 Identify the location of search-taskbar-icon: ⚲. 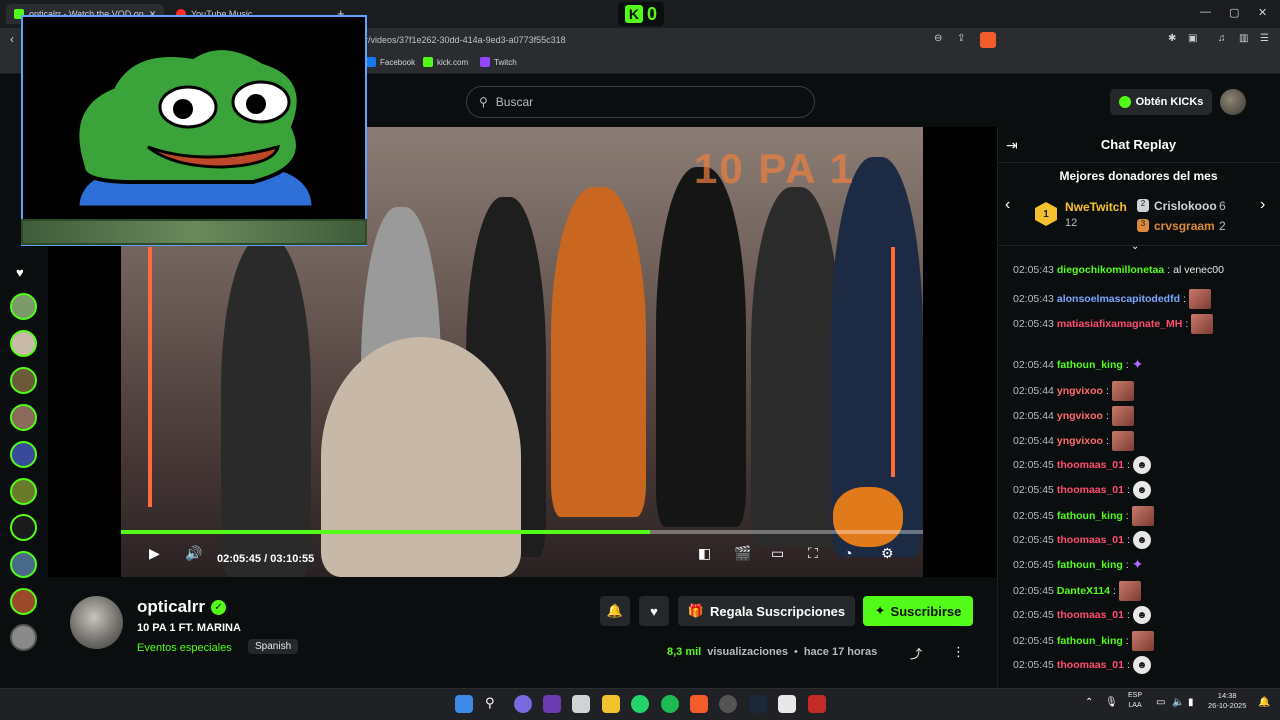
(494, 704).